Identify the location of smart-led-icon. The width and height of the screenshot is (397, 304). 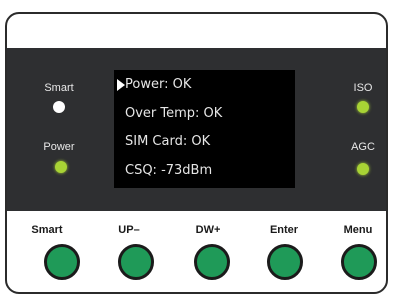
(59, 107).